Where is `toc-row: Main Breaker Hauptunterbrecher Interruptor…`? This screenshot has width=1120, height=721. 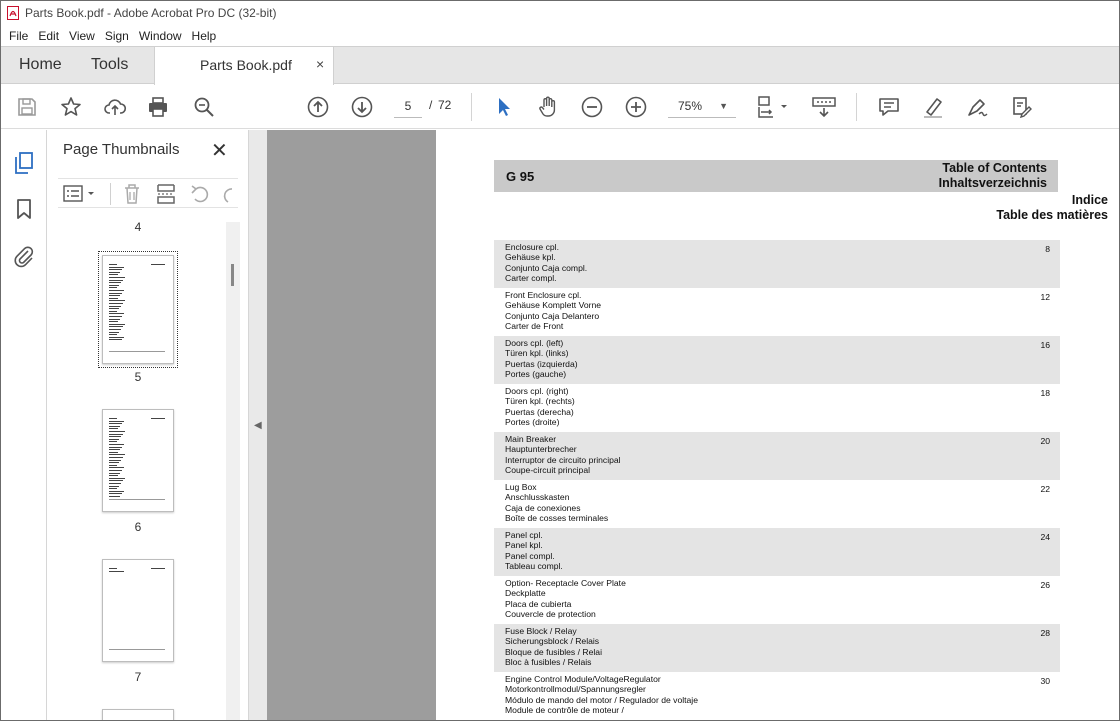 toc-row: Main Breaker Hauptunterbrecher Interruptor… is located at coordinates (777, 456).